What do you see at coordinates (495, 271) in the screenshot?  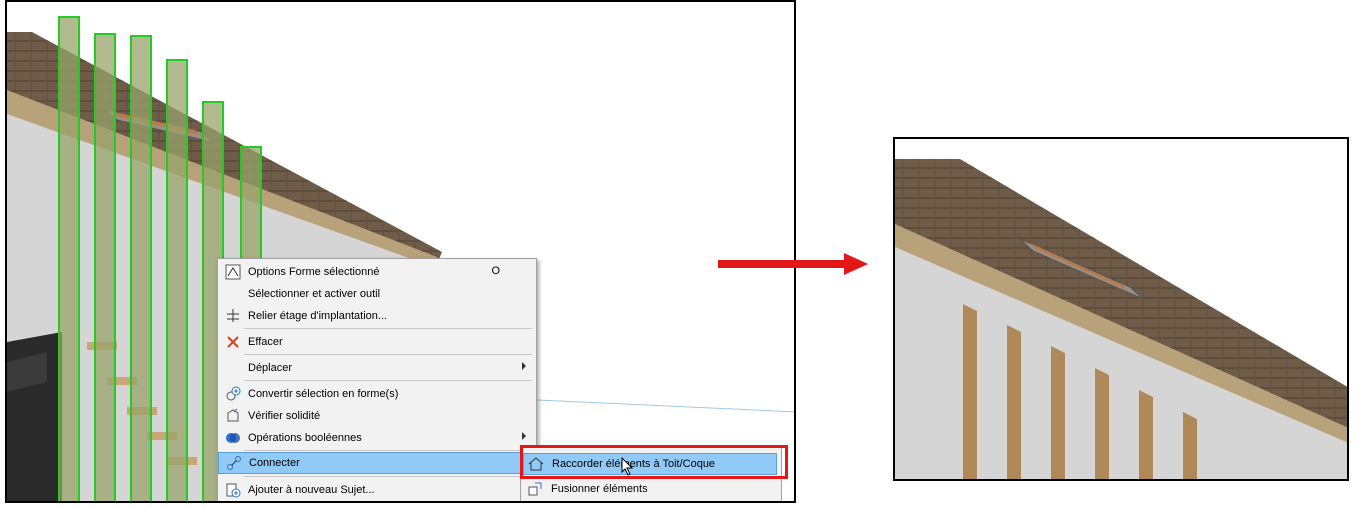 I see `menu-item-shortcut: O` at bounding box center [495, 271].